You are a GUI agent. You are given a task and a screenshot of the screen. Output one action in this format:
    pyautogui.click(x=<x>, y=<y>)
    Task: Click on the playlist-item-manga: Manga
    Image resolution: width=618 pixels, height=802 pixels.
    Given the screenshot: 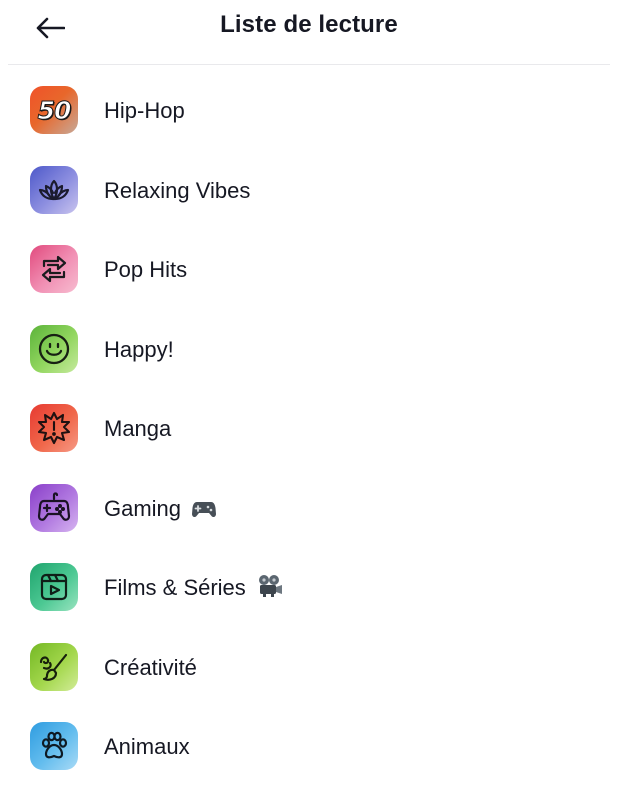 What is the action you would take?
    pyautogui.click(x=309, y=444)
    